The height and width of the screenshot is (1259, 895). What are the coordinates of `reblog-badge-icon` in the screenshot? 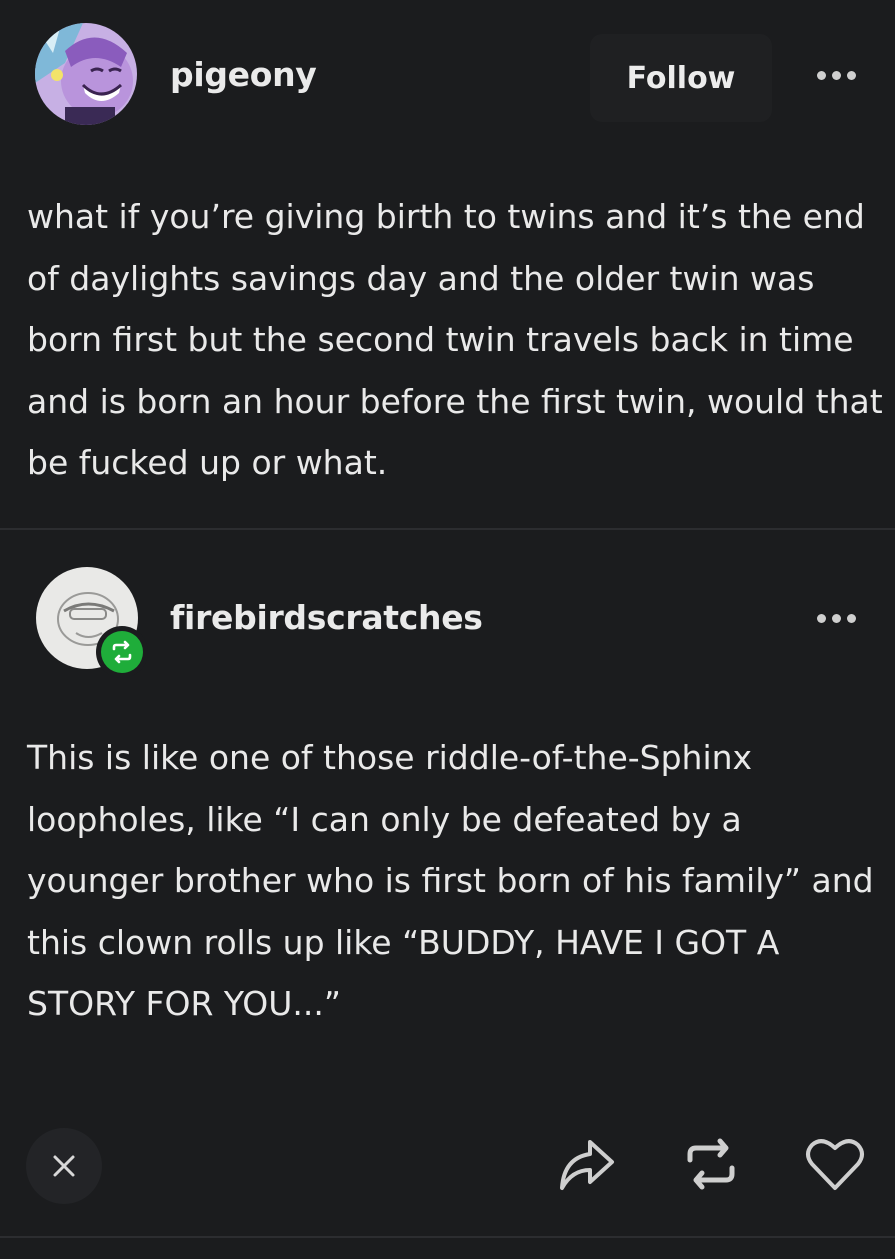 It's located at (122, 652).